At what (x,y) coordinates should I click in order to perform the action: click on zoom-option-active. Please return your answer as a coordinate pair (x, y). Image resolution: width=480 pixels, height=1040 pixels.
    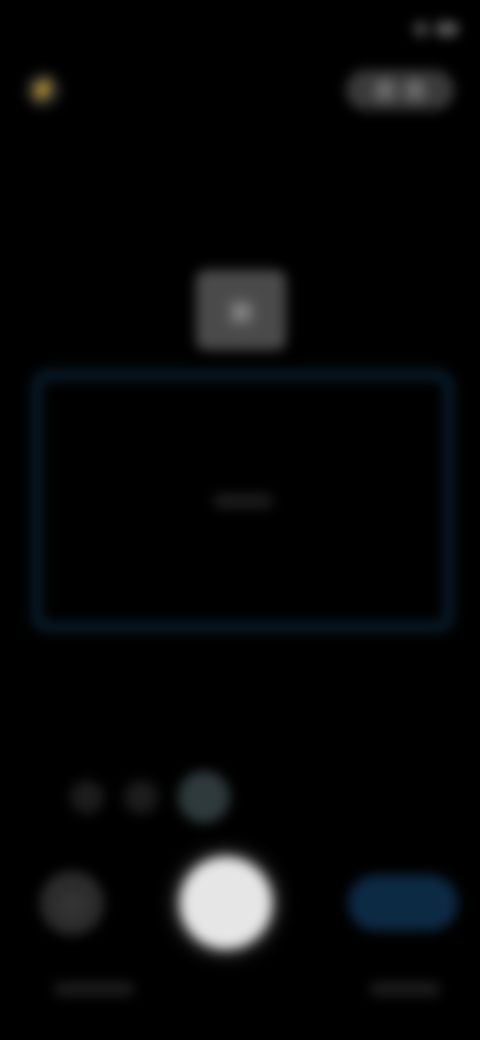
    Looking at the image, I should click on (204, 797).